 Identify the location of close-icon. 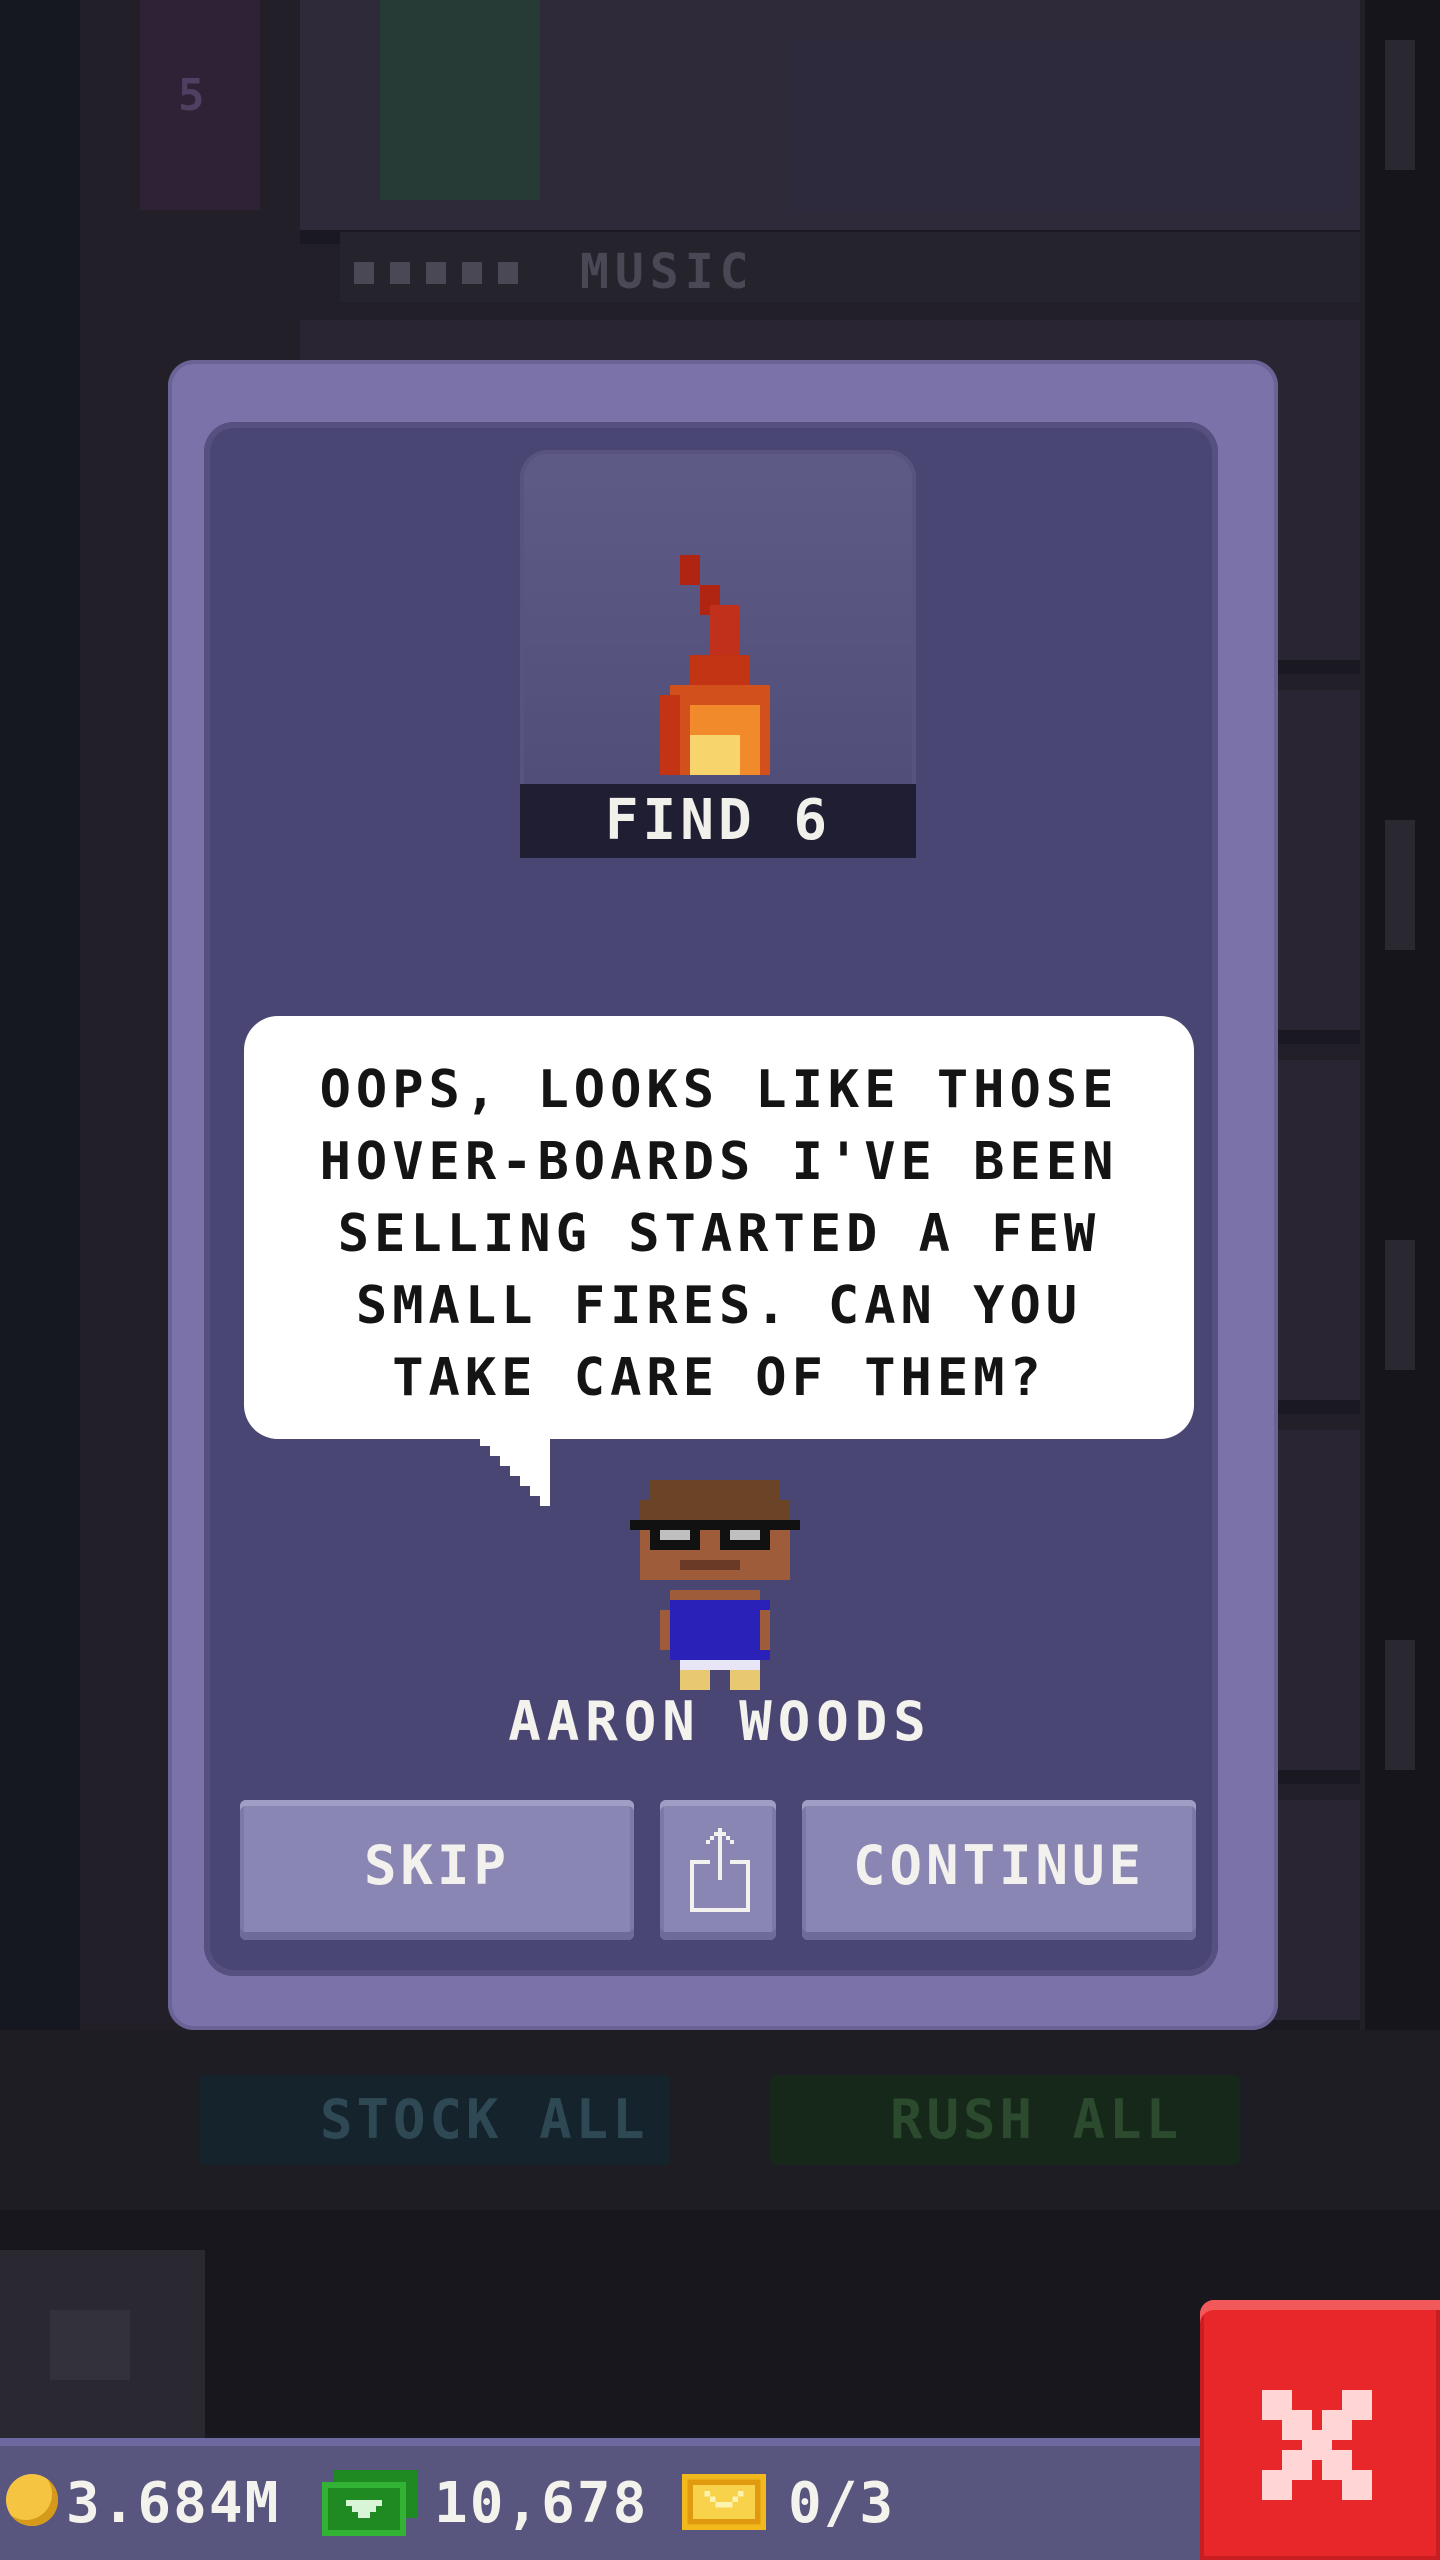
(1317, 2445).